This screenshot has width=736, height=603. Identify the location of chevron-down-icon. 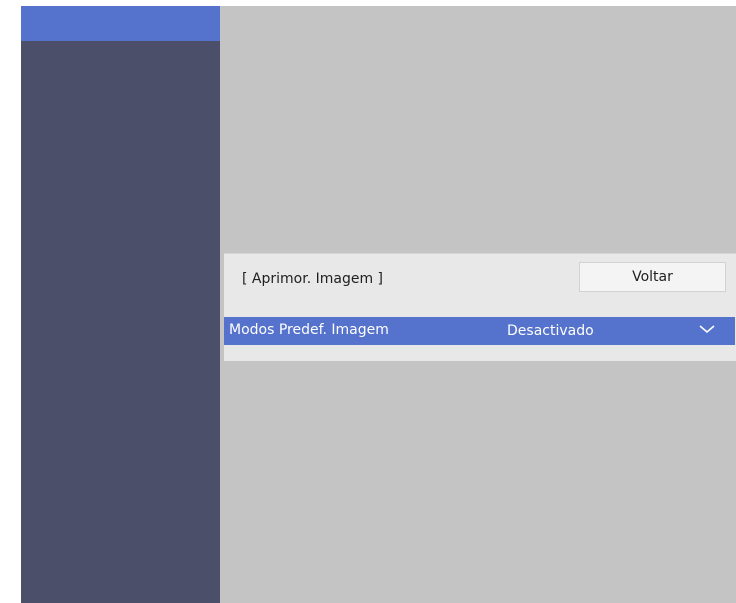
(707, 329).